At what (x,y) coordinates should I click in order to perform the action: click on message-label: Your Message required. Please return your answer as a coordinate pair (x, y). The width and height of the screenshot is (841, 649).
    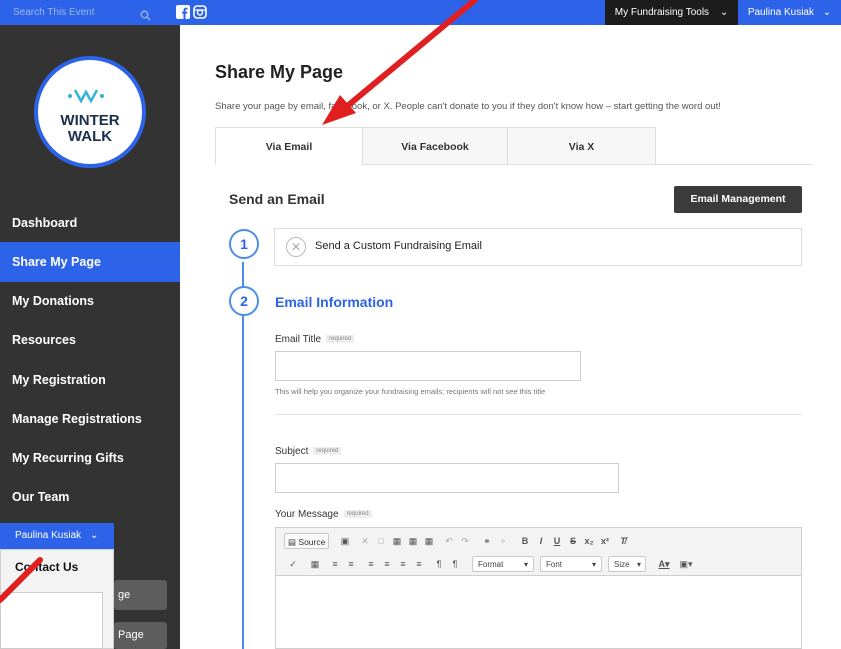
    Looking at the image, I should click on (323, 514).